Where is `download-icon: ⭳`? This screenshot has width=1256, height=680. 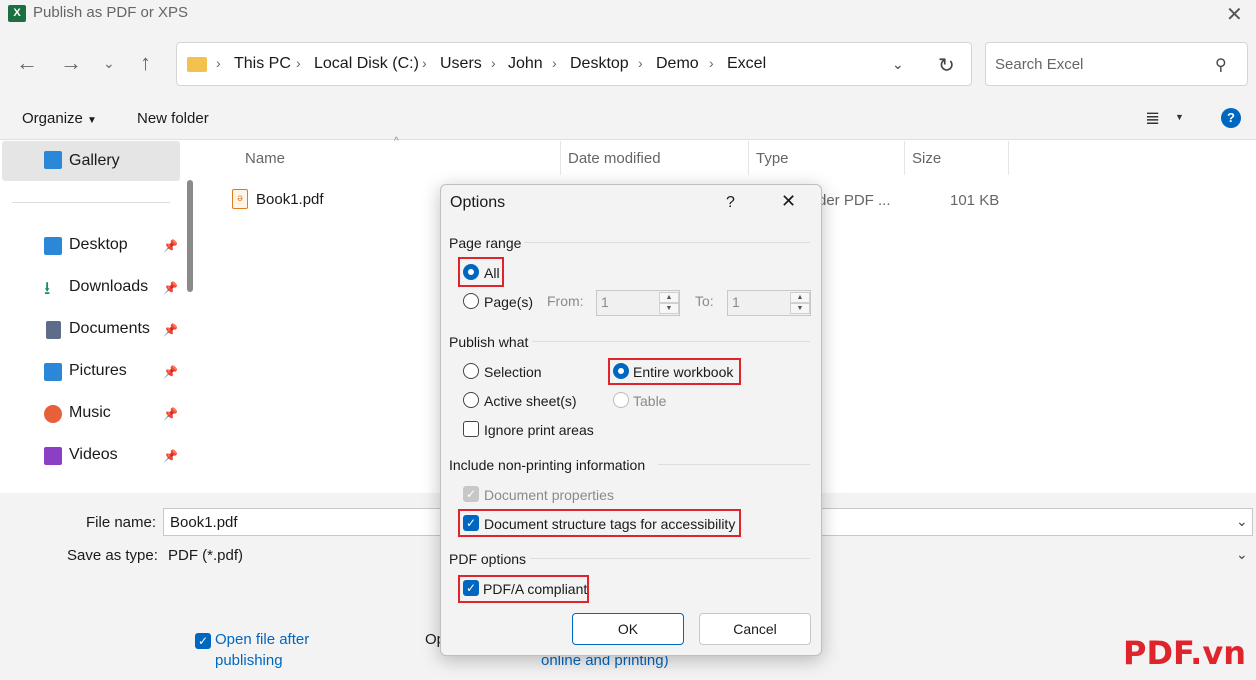
download-icon: ⭳ is located at coordinates (47, 288).